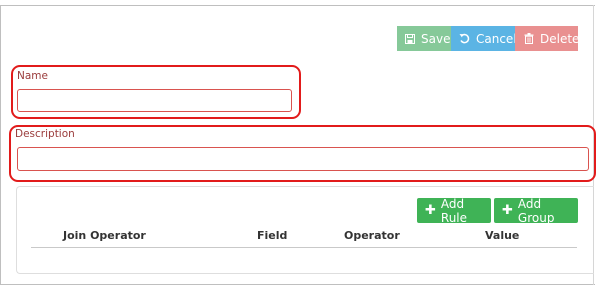 The width and height of the screenshot is (596, 285). I want to click on delete-button-label: Delete, so click(560, 38).